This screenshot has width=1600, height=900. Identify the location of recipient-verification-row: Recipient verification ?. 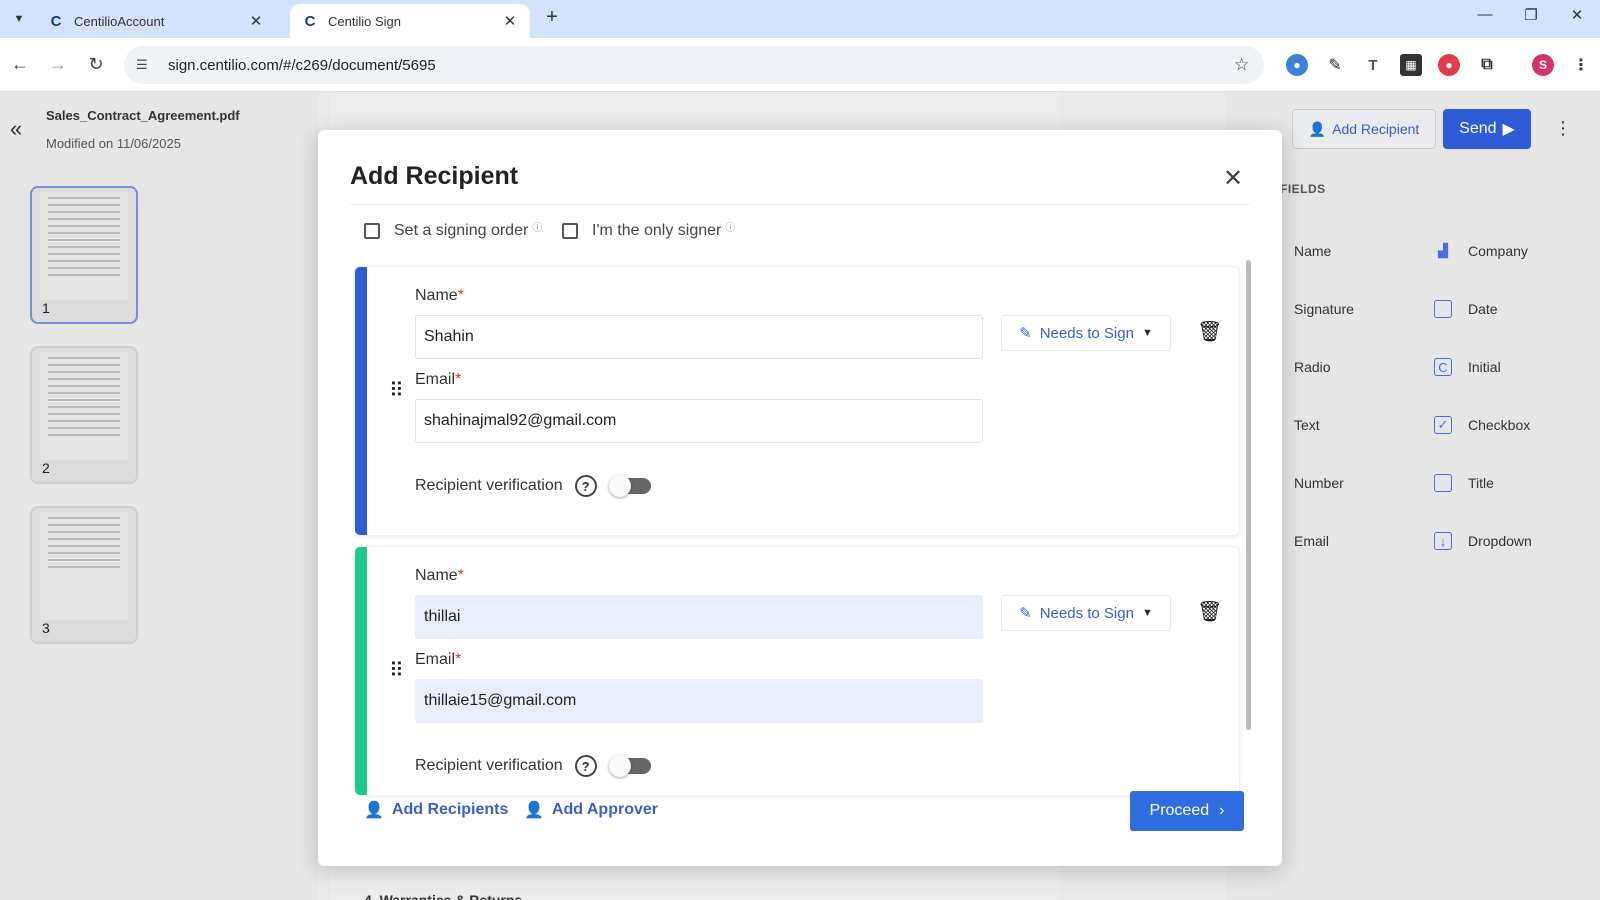
(533, 486).